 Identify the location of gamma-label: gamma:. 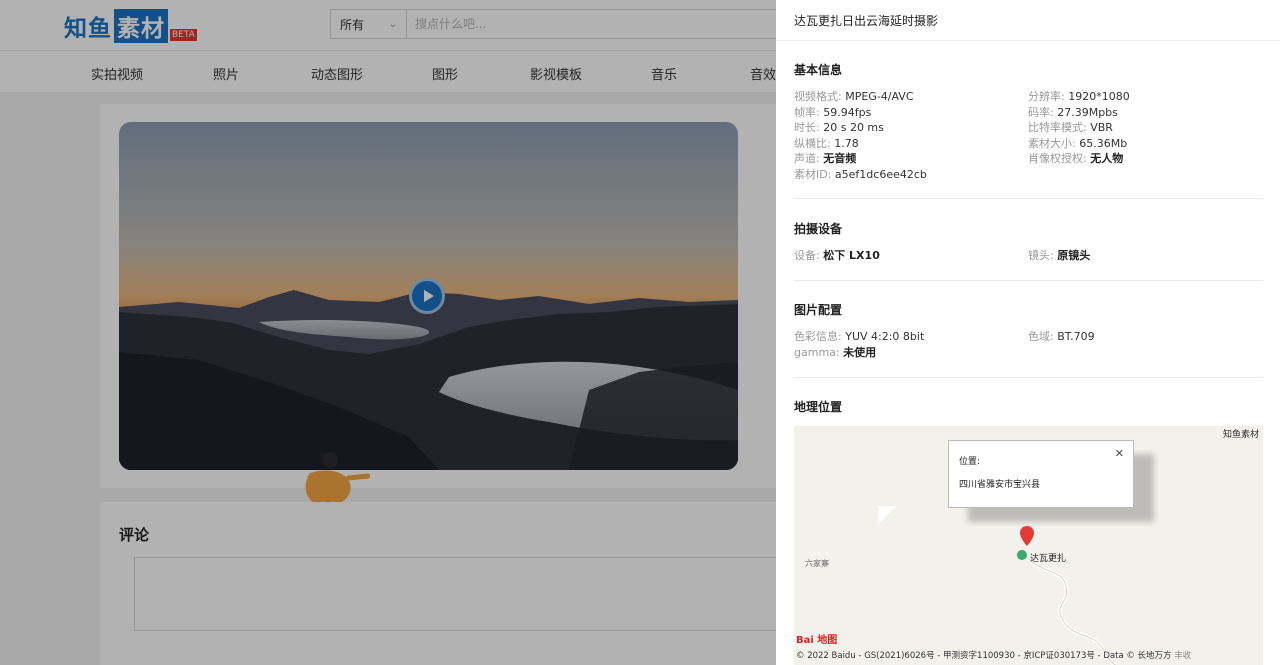
(817, 352).